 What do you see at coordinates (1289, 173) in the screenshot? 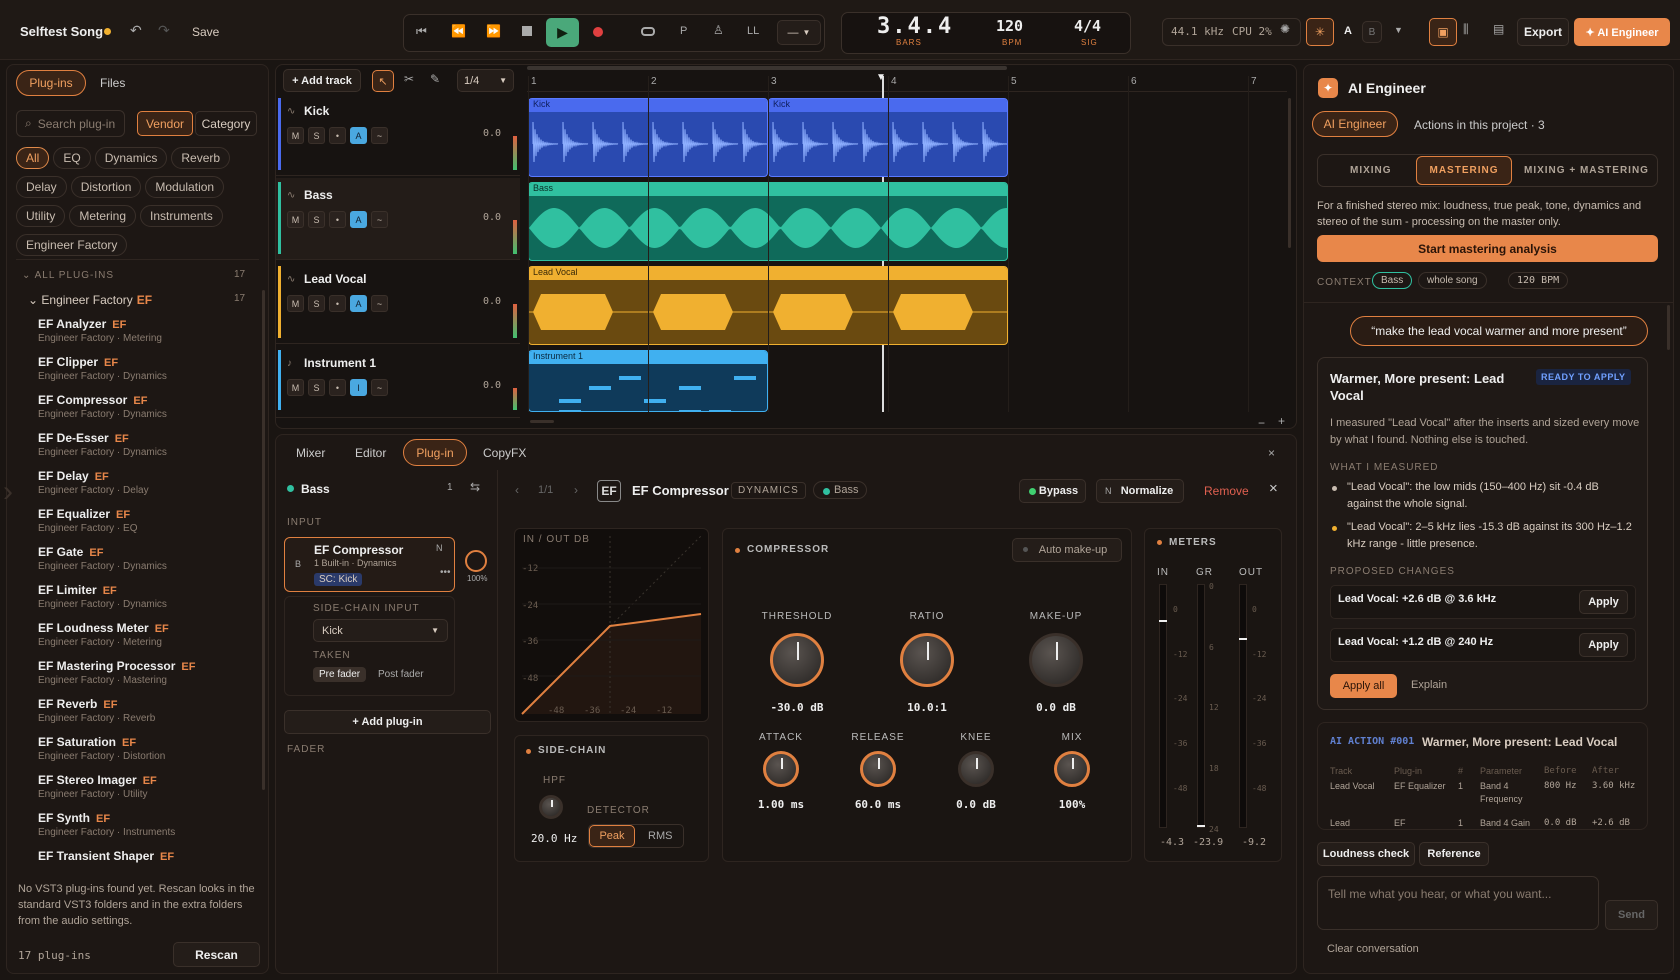
I see `arranger-vscroll` at bounding box center [1289, 173].